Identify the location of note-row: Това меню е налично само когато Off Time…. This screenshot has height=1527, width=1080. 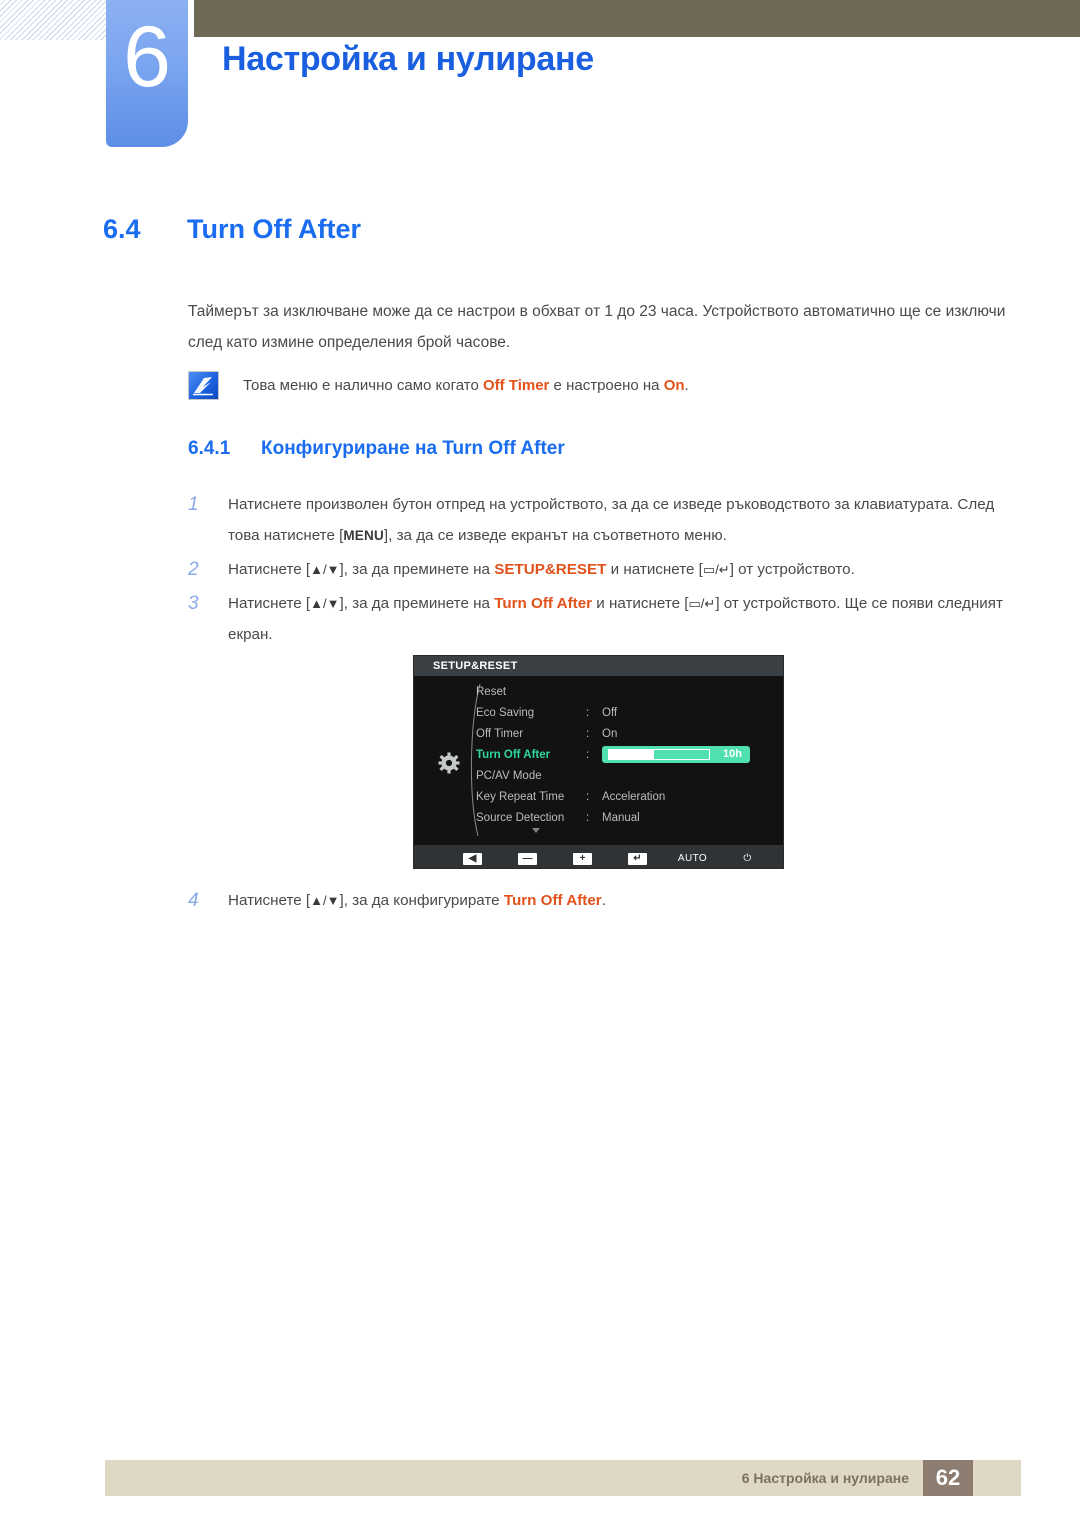
(438, 385).